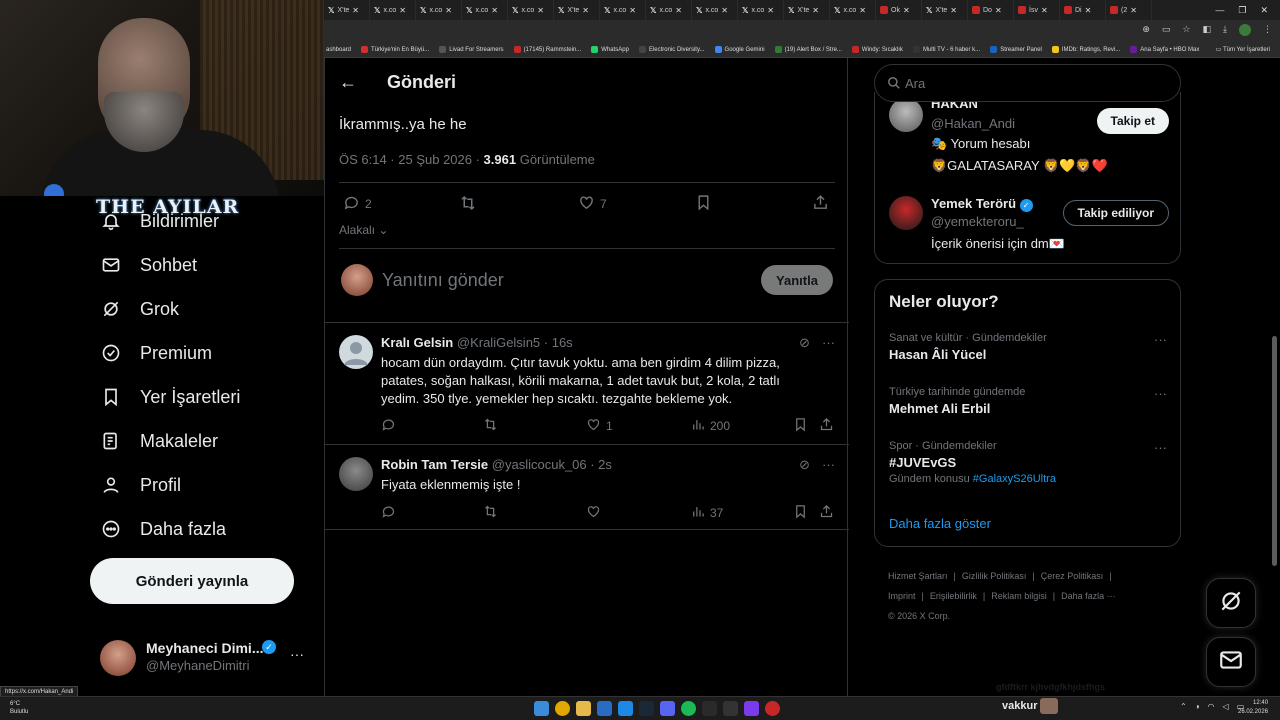 The height and width of the screenshot is (720, 1280). I want to click on footer-link: Hizmet Şartları, so click(918, 576).